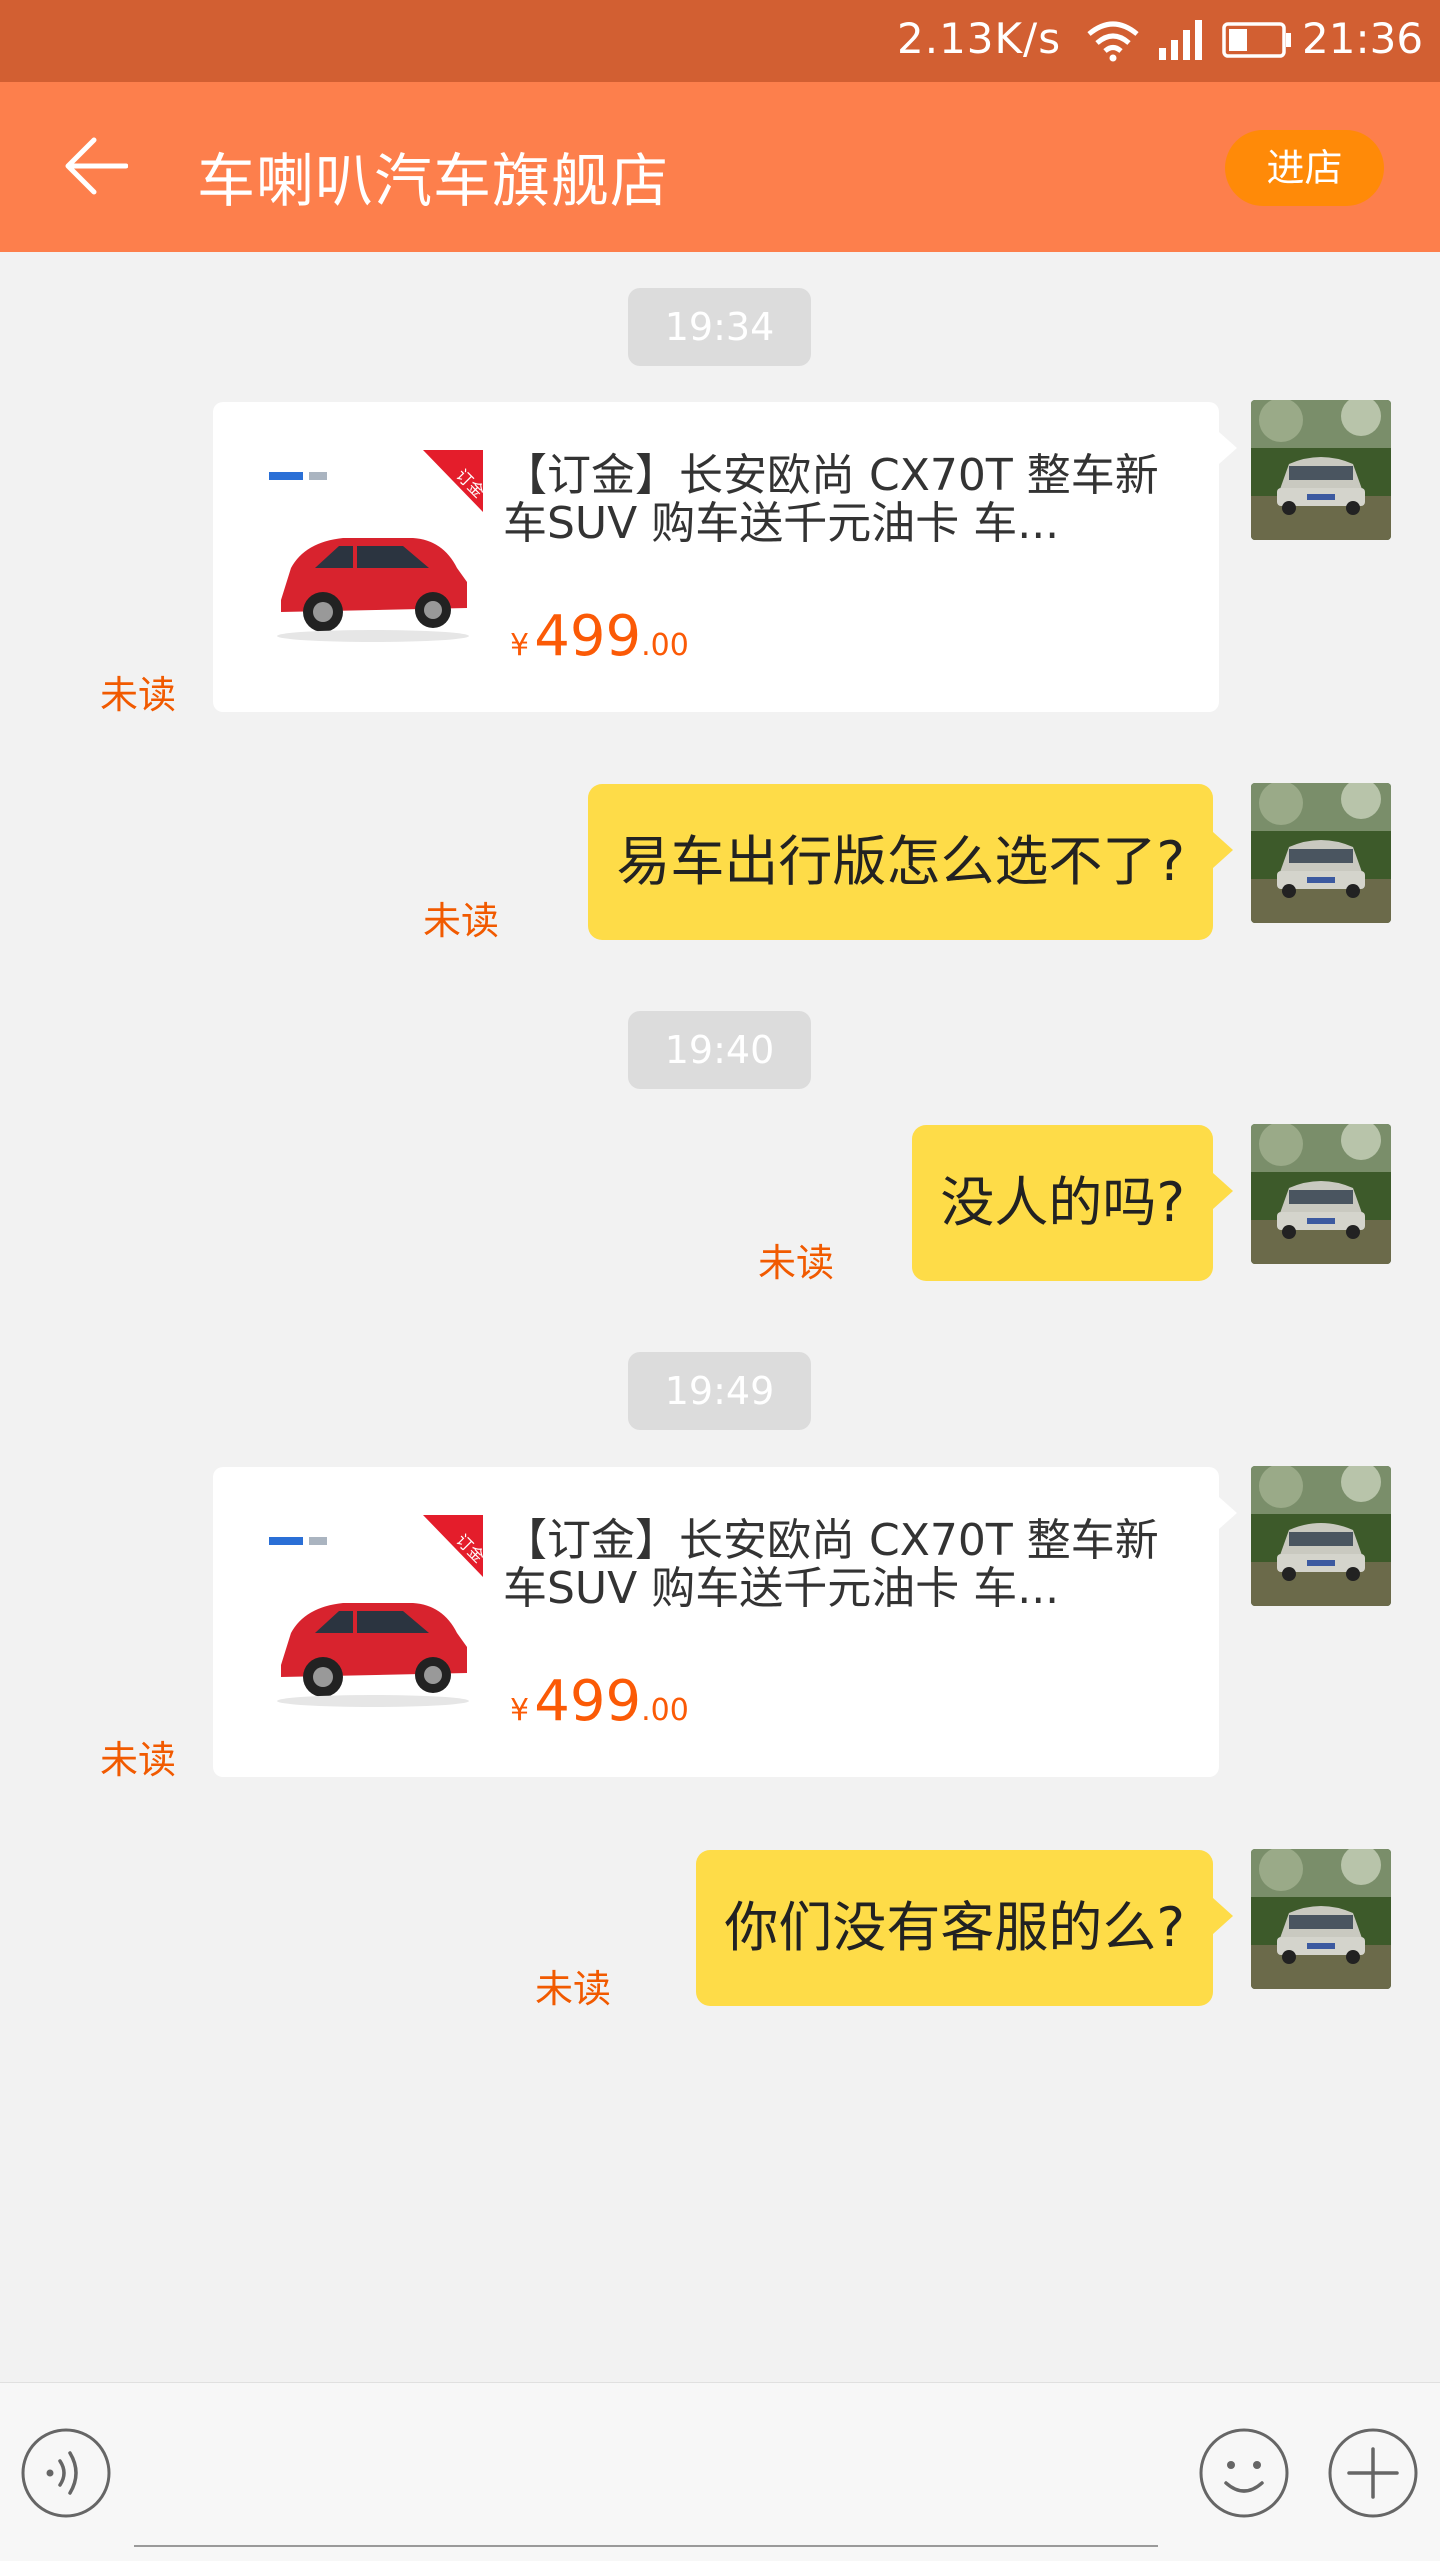 This screenshot has width=1440, height=2561. Describe the element at coordinates (719, 327) in the screenshot. I see `timestamp: 19:34` at that location.